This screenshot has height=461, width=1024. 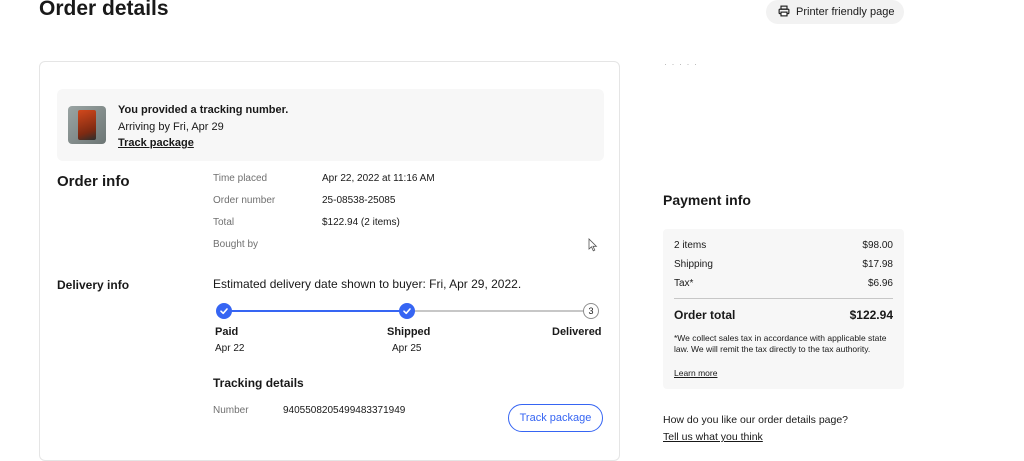 What do you see at coordinates (236, 244) in the screenshot?
I see `order-info-label: Bought by` at bounding box center [236, 244].